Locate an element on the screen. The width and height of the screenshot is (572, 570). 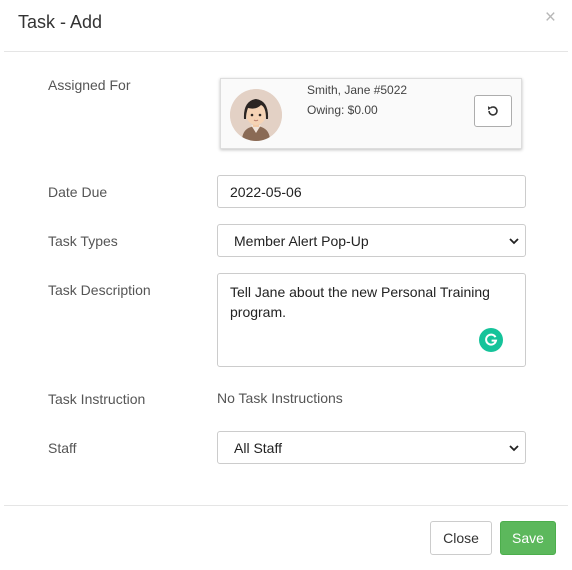
refresh-button is located at coordinates (493, 111).